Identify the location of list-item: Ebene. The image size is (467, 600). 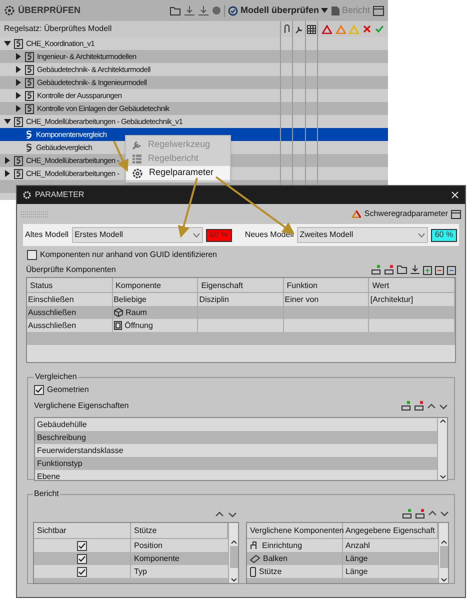
(236, 475).